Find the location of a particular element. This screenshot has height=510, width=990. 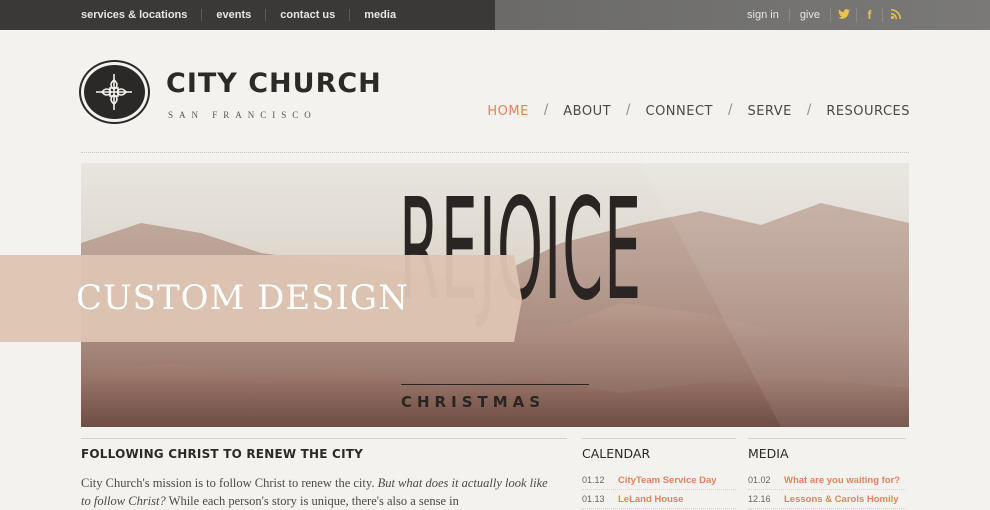

mission-heading: FOLLOWING CHRIST TO RENEW THE CITY is located at coordinates (222, 454).